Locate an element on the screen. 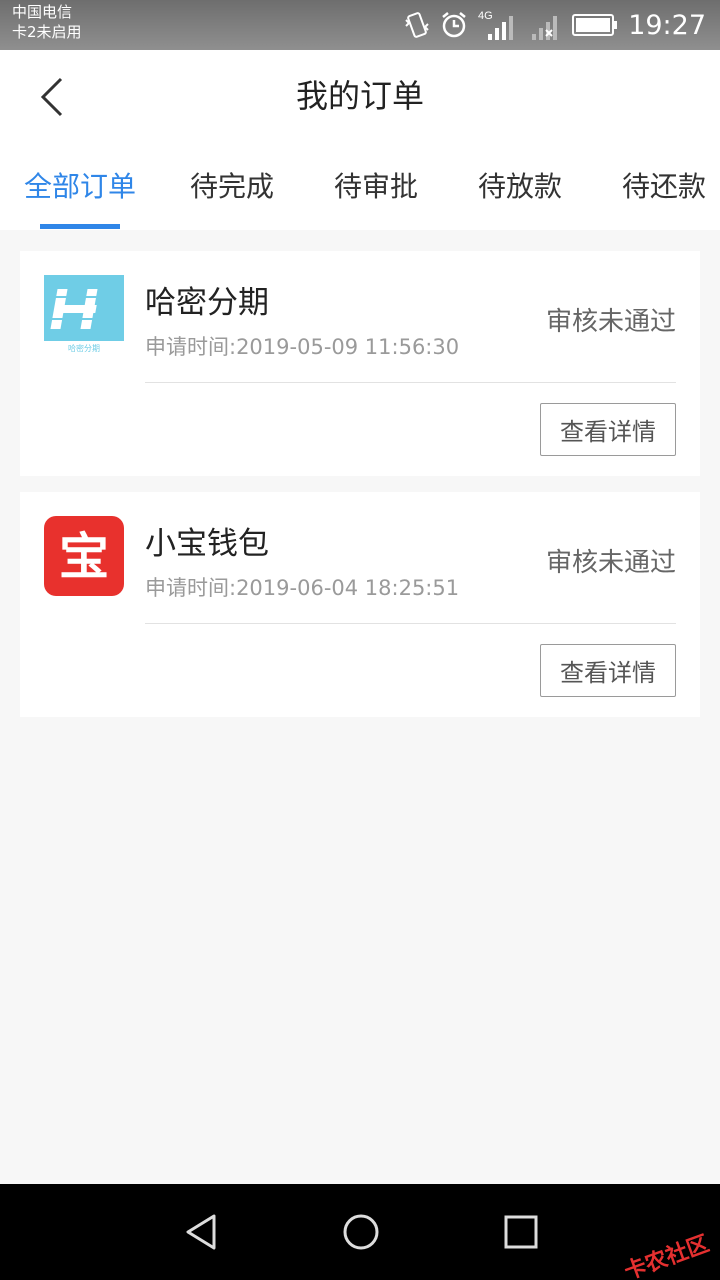 Image resolution: width=720 pixels, height=1280 pixels. carrier-name: 中国电信 is located at coordinates (42, 12).